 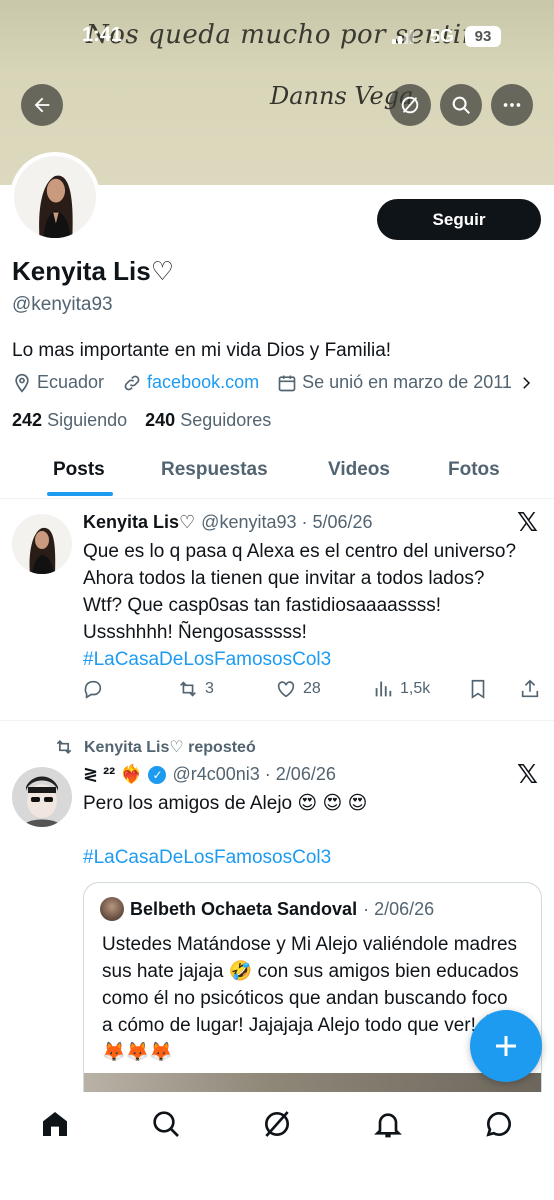 What do you see at coordinates (359, 470) in the screenshot?
I see `tab-videos: Videos` at bounding box center [359, 470].